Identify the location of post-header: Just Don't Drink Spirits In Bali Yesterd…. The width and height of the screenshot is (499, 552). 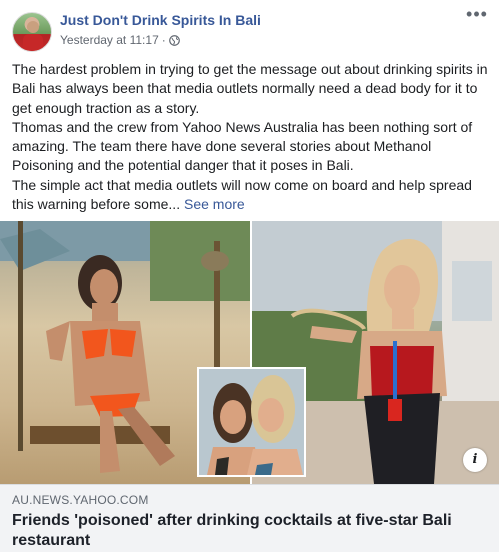
(249, 28).